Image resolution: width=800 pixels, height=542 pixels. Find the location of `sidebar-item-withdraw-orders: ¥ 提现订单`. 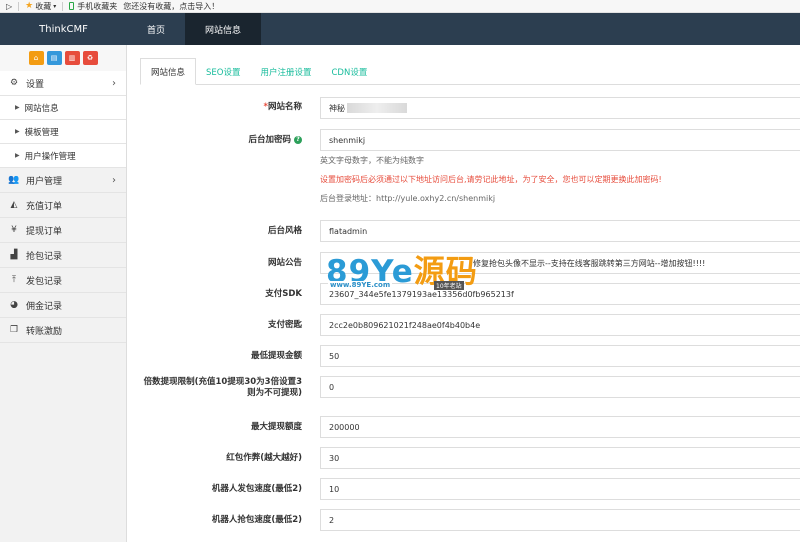

sidebar-item-withdraw-orders: ¥ 提现订单 is located at coordinates (63, 230).